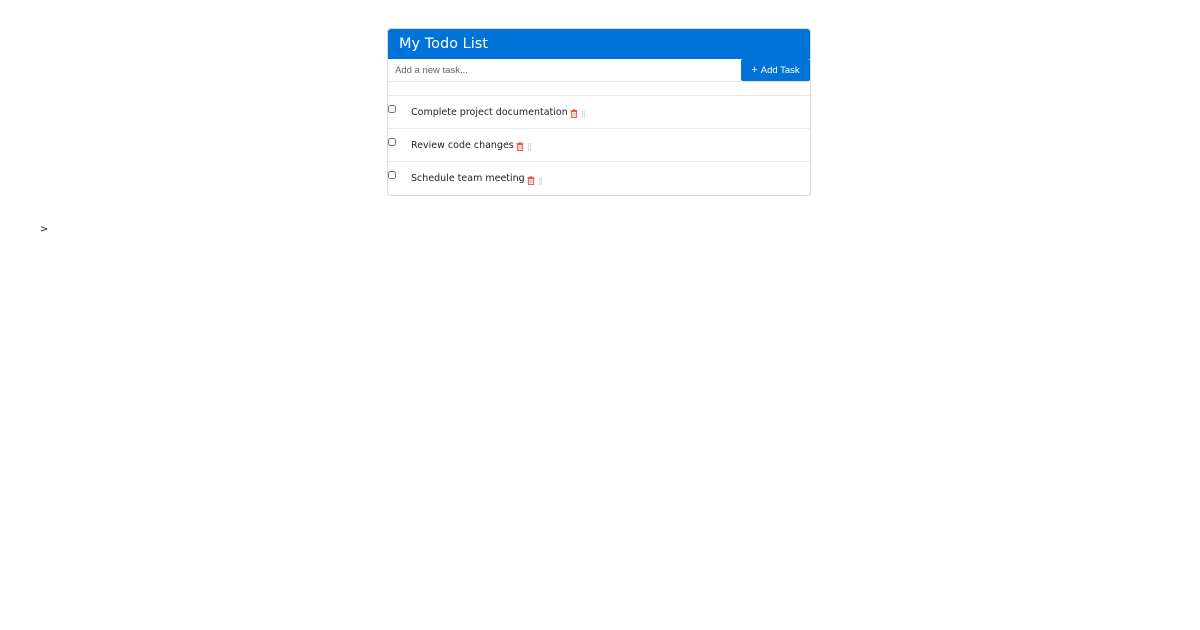 The height and width of the screenshot is (630, 1200). What do you see at coordinates (564, 70) in the screenshot?
I see `new-task-input` at bounding box center [564, 70].